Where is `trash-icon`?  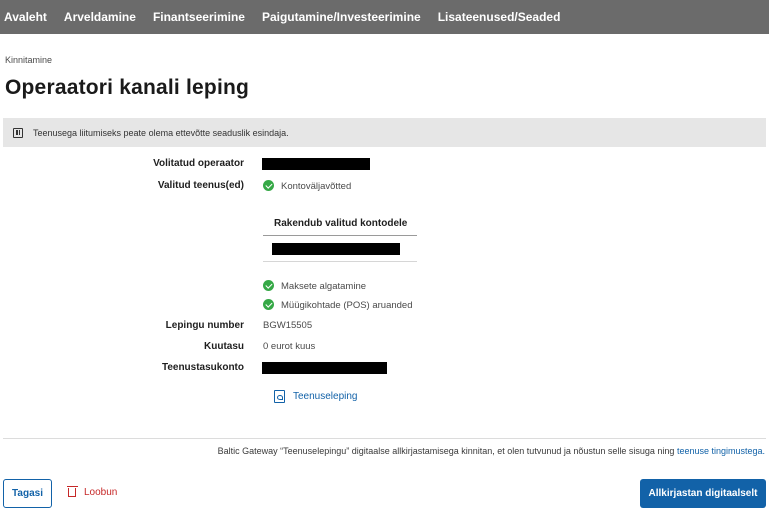 trash-icon is located at coordinates (72, 491).